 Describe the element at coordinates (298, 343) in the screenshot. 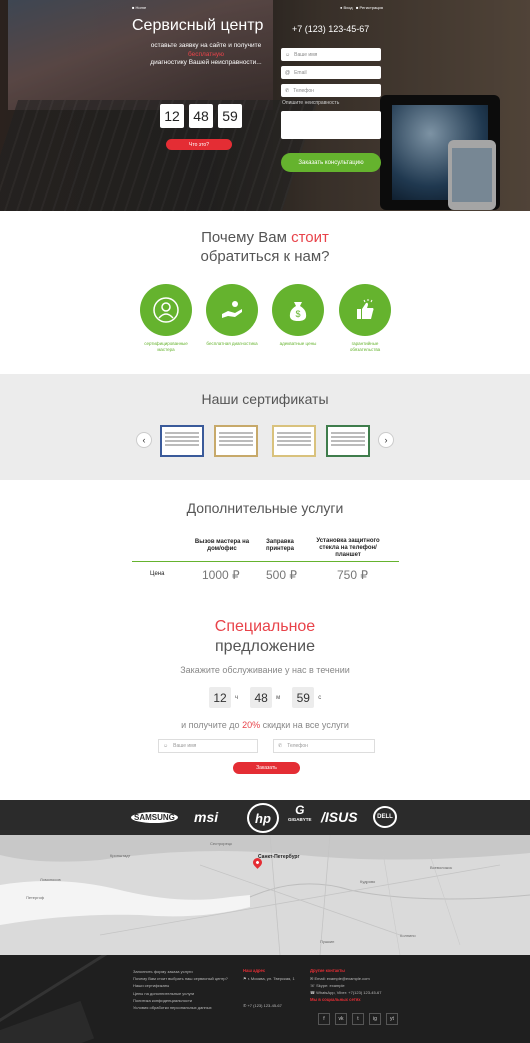

I see `feature-label: адекватные цены` at that location.